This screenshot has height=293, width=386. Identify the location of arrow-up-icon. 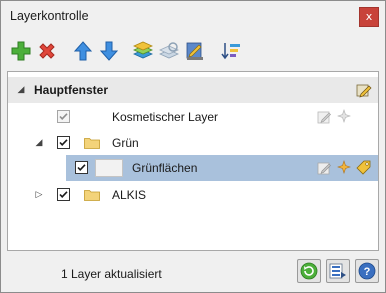
(83, 51).